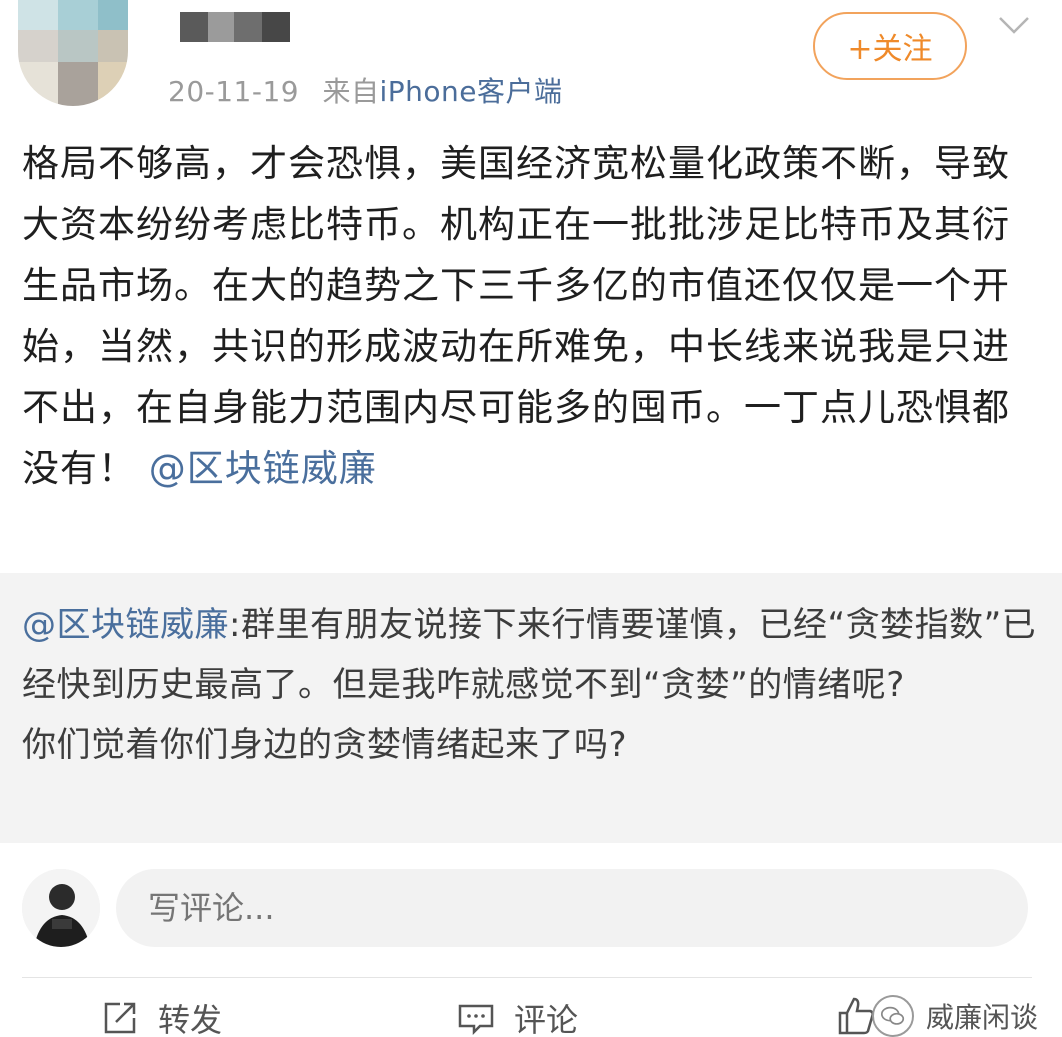 This screenshot has height=1037, width=1062. I want to click on user-avatar-image, so click(61, 908).